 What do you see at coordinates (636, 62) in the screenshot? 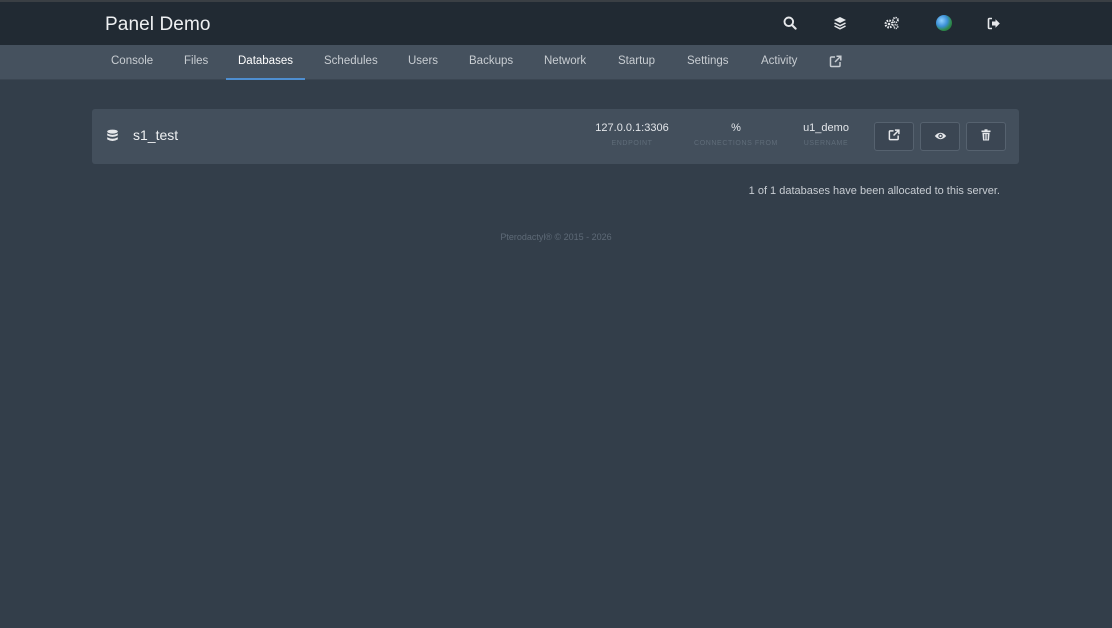
I see `tab-startup: Startup` at bounding box center [636, 62].